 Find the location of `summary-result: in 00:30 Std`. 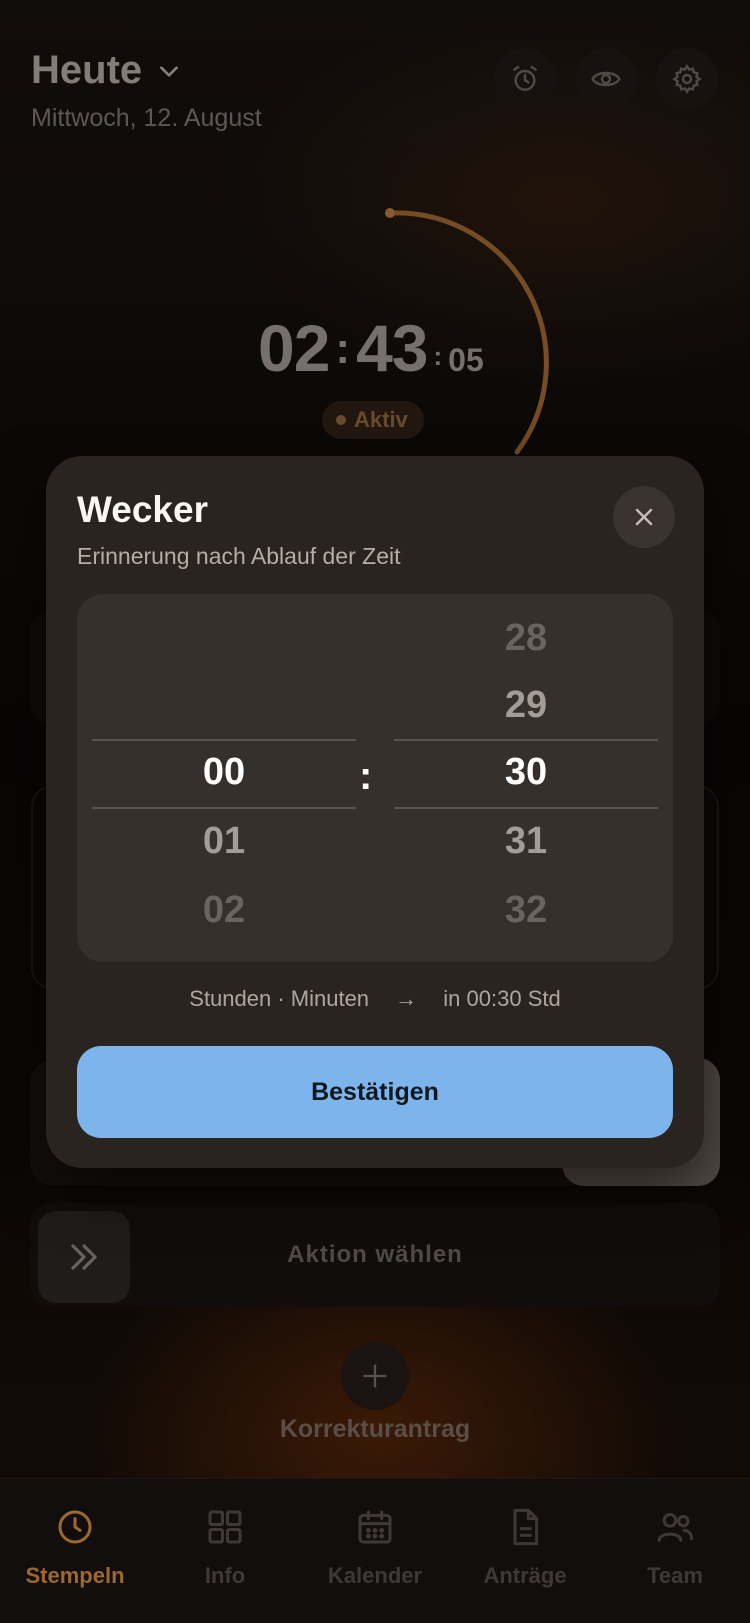

summary-result: in 00:30 Std is located at coordinates (502, 998).